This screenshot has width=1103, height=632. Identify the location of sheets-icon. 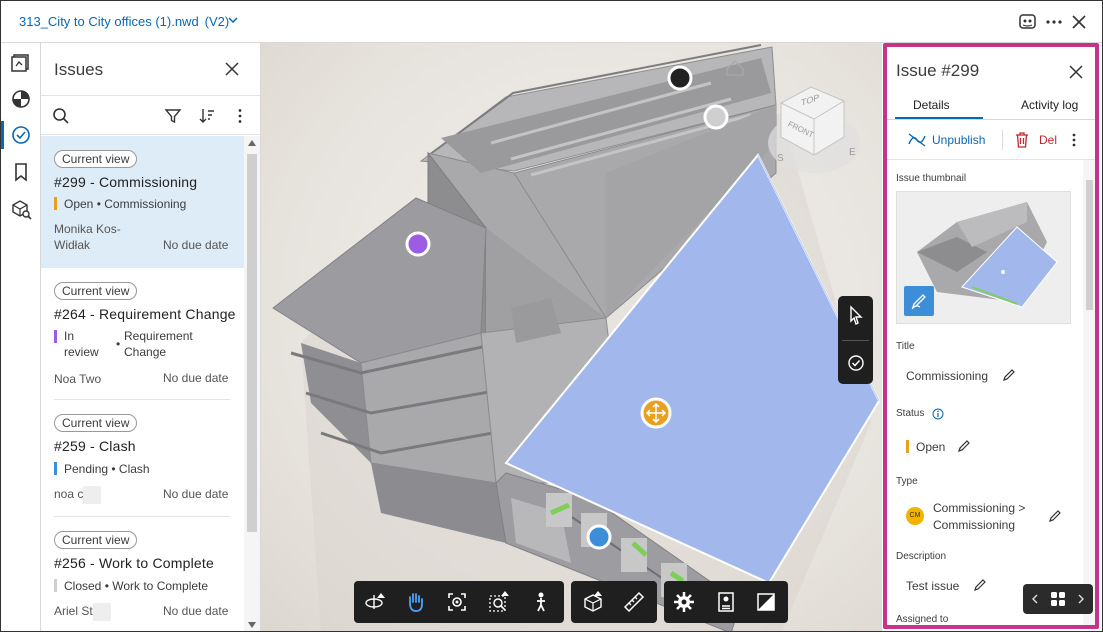
(21, 63).